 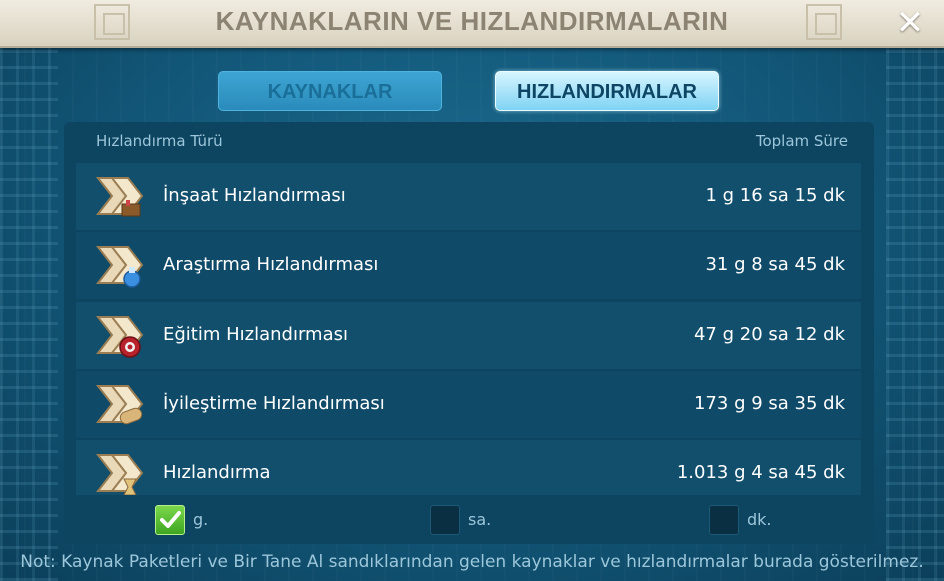 I want to click on speedup-name: Eğitim Hızlandırması, so click(x=255, y=334).